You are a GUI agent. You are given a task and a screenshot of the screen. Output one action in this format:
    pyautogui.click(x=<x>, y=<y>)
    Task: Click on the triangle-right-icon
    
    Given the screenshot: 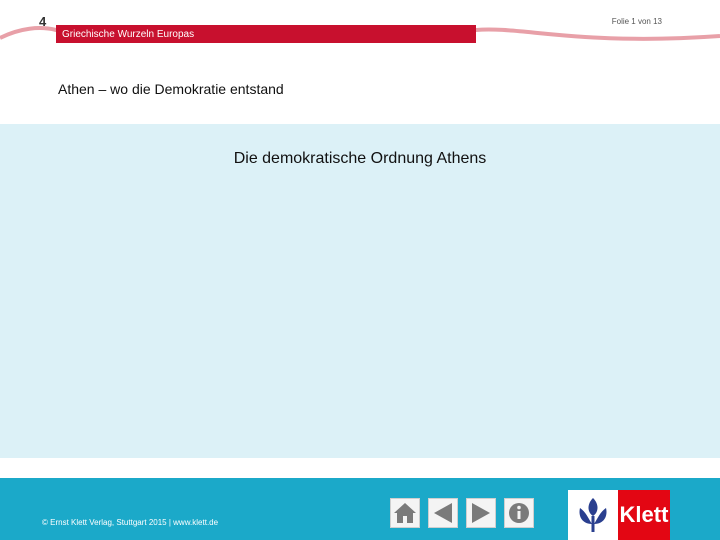 What is the action you would take?
    pyautogui.click(x=481, y=513)
    